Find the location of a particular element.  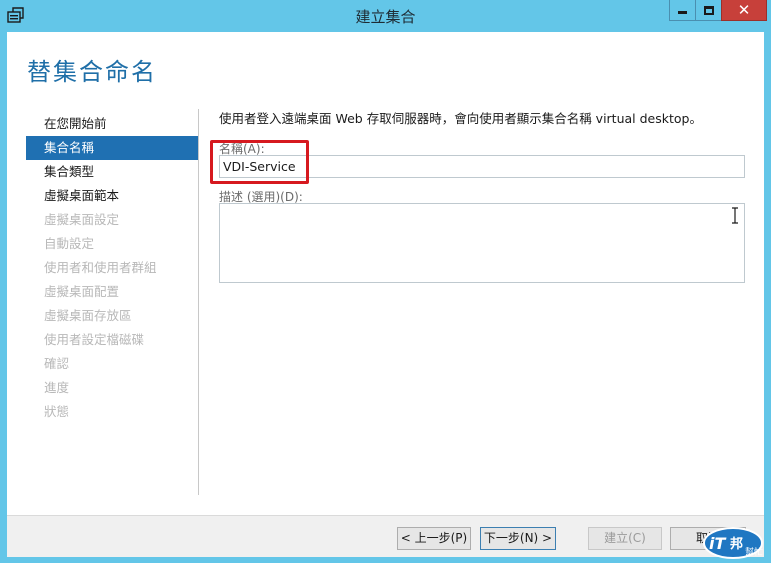

title-bar: 建立集合 ✕ is located at coordinates (385, 16).